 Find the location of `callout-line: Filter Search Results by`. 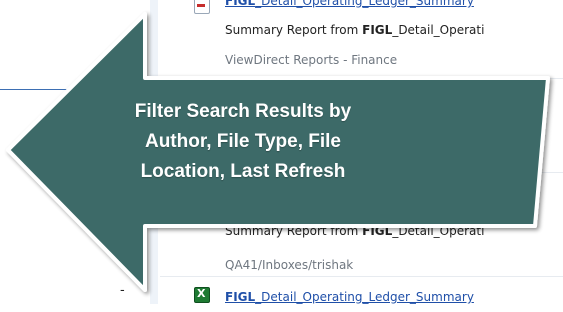

callout-line: Filter Search Results by is located at coordinates (243, 111).